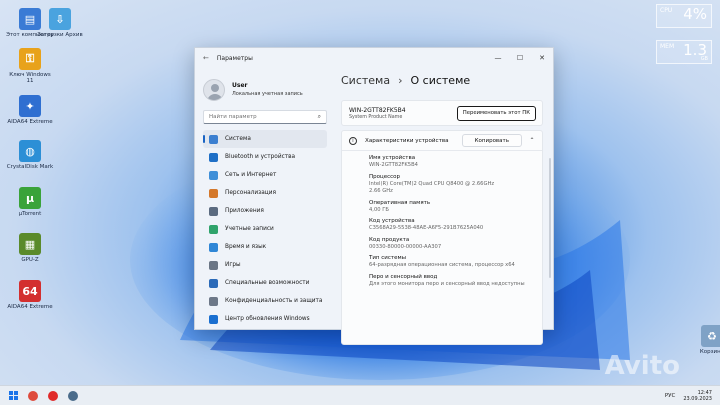  What do you see at coordinates (30, 291) in the screenshot?
I see `desktop-icon-image: 64` at bounding box center [30, 291].